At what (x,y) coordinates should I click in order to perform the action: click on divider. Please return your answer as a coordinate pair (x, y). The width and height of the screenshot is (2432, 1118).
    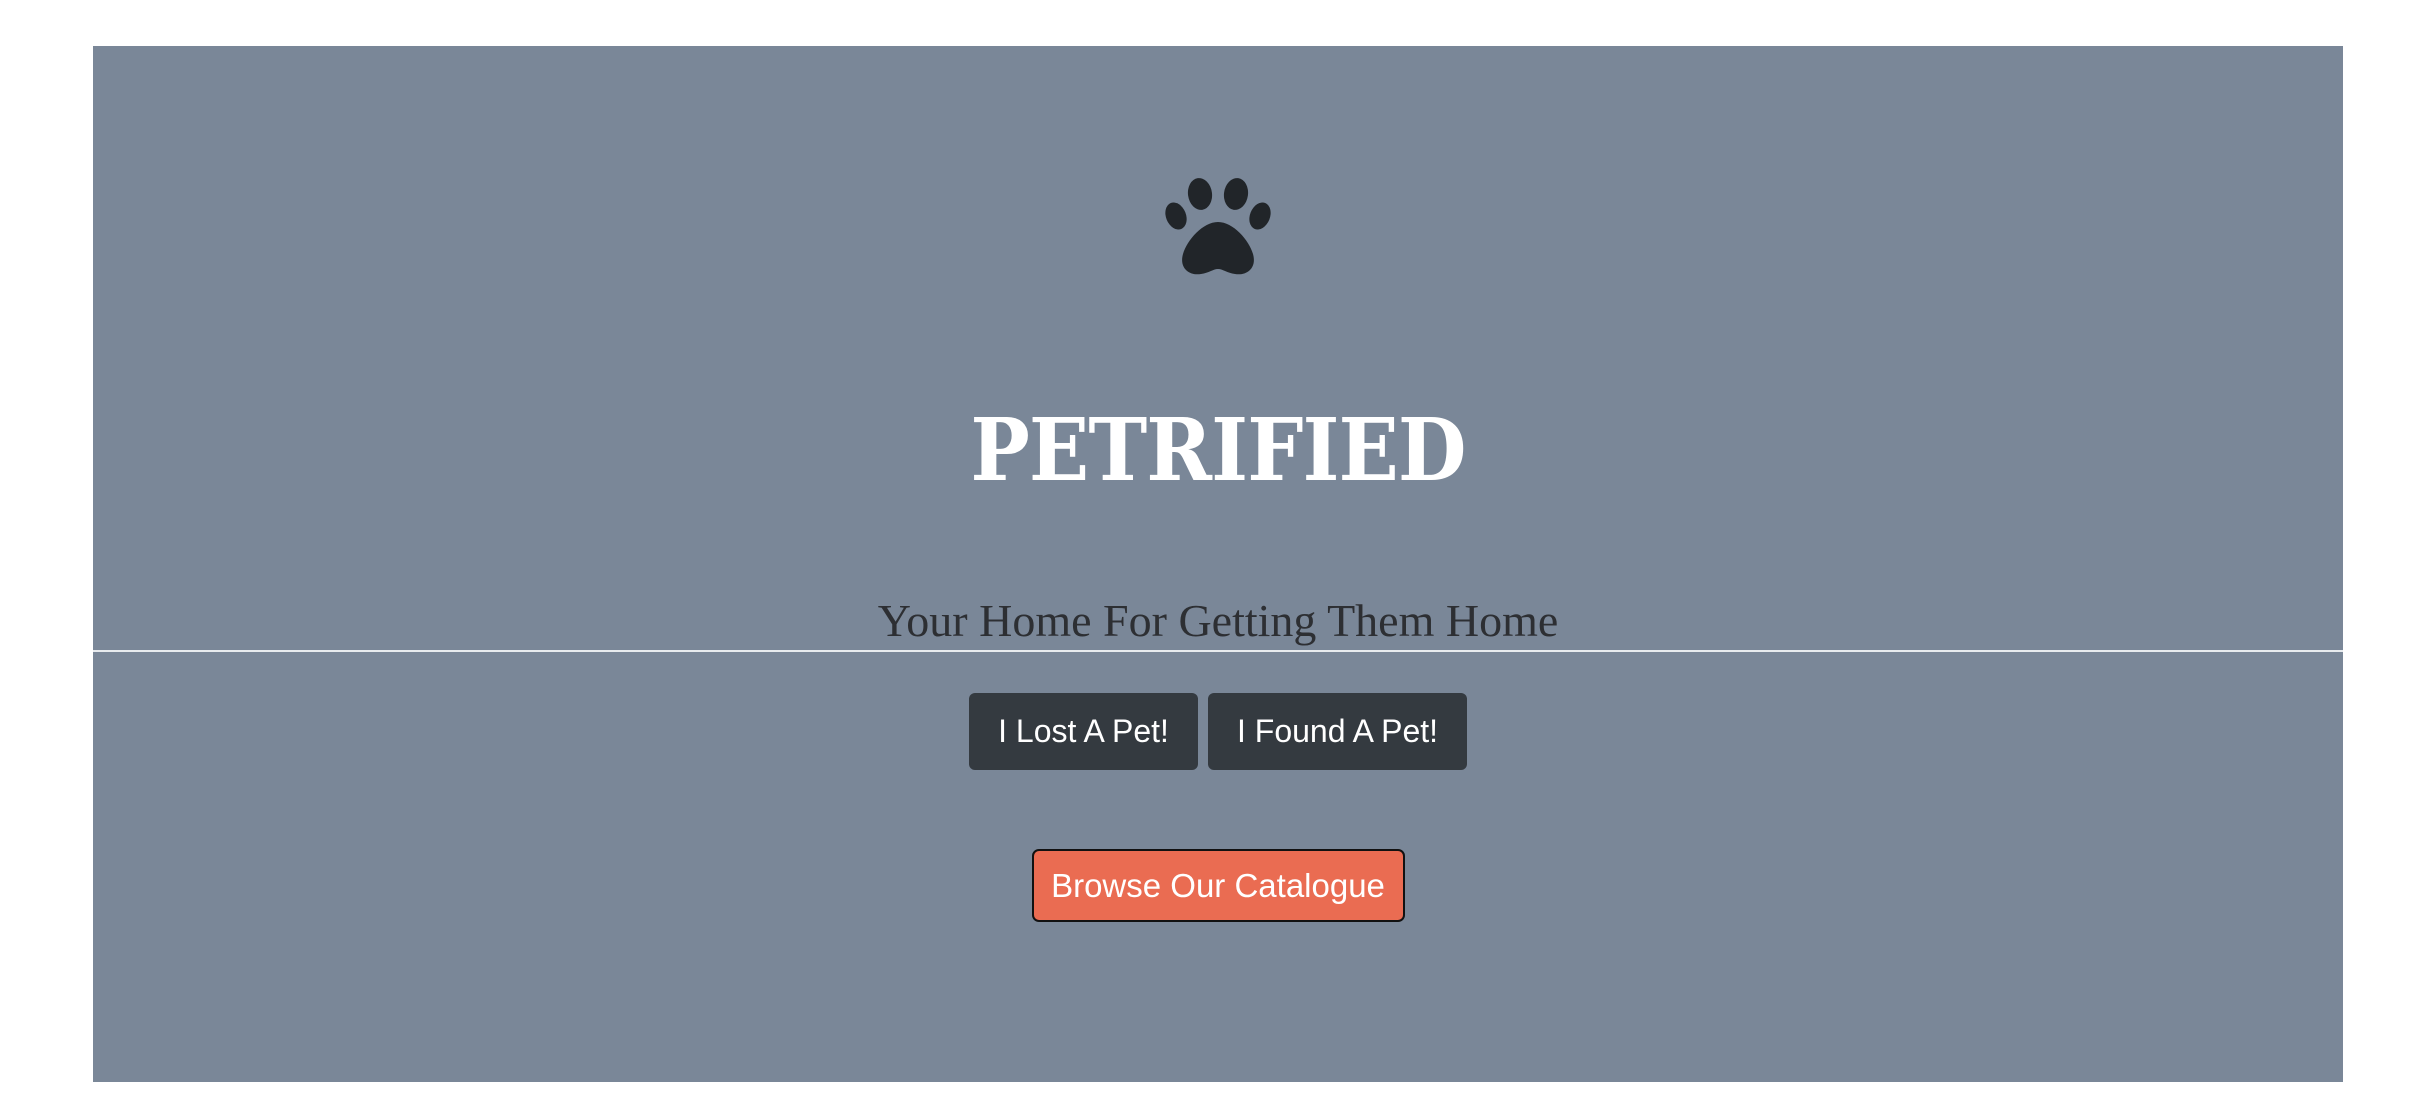
    Looking at the image, I should click on (1218, 651).